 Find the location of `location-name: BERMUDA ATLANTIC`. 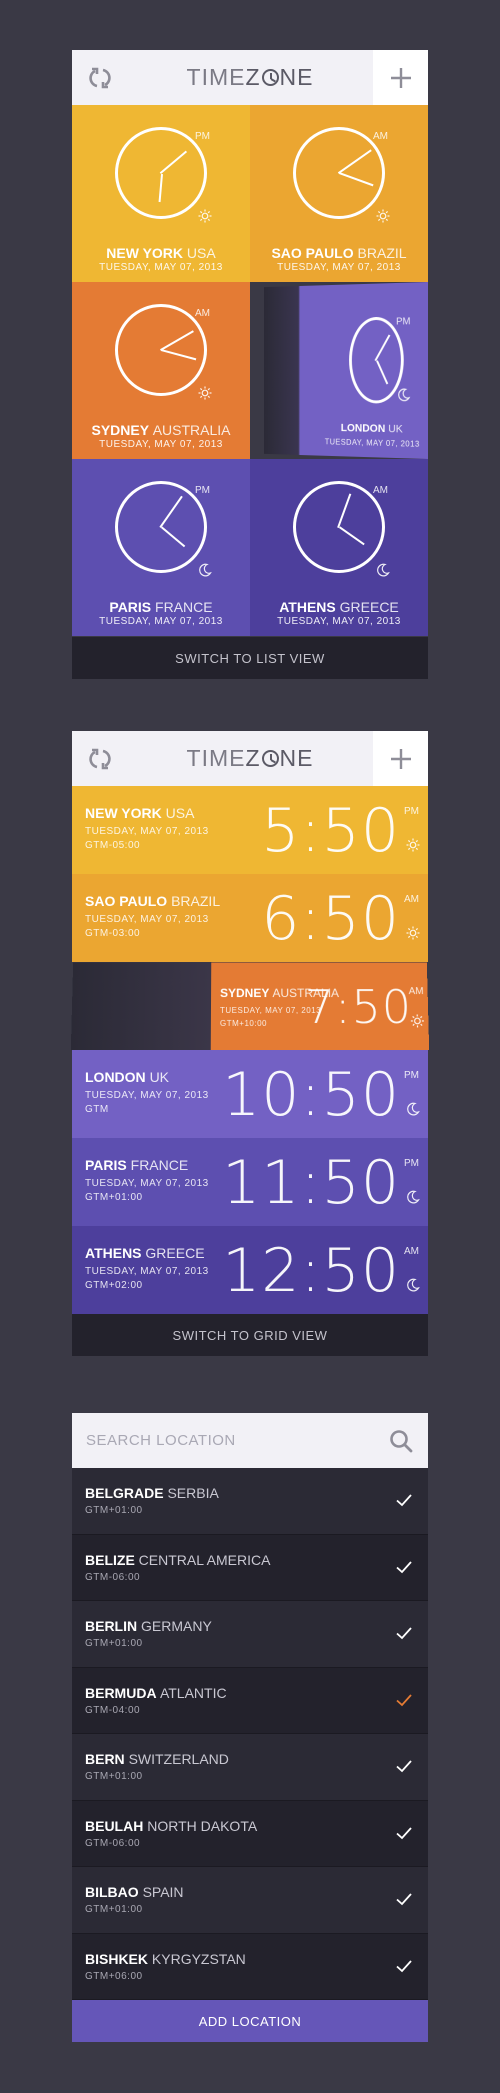

location-name: BERMUDA ATLANTIC is located at coordinates (156, 1692).